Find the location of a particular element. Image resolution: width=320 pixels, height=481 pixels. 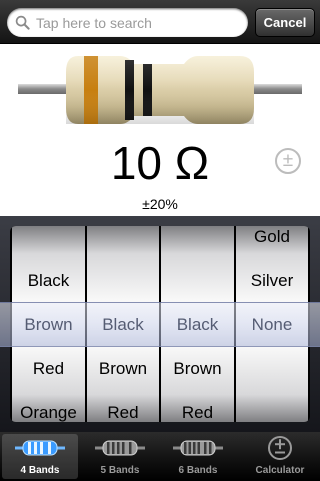

picker-item: Black is located at coordinates (48, 281).